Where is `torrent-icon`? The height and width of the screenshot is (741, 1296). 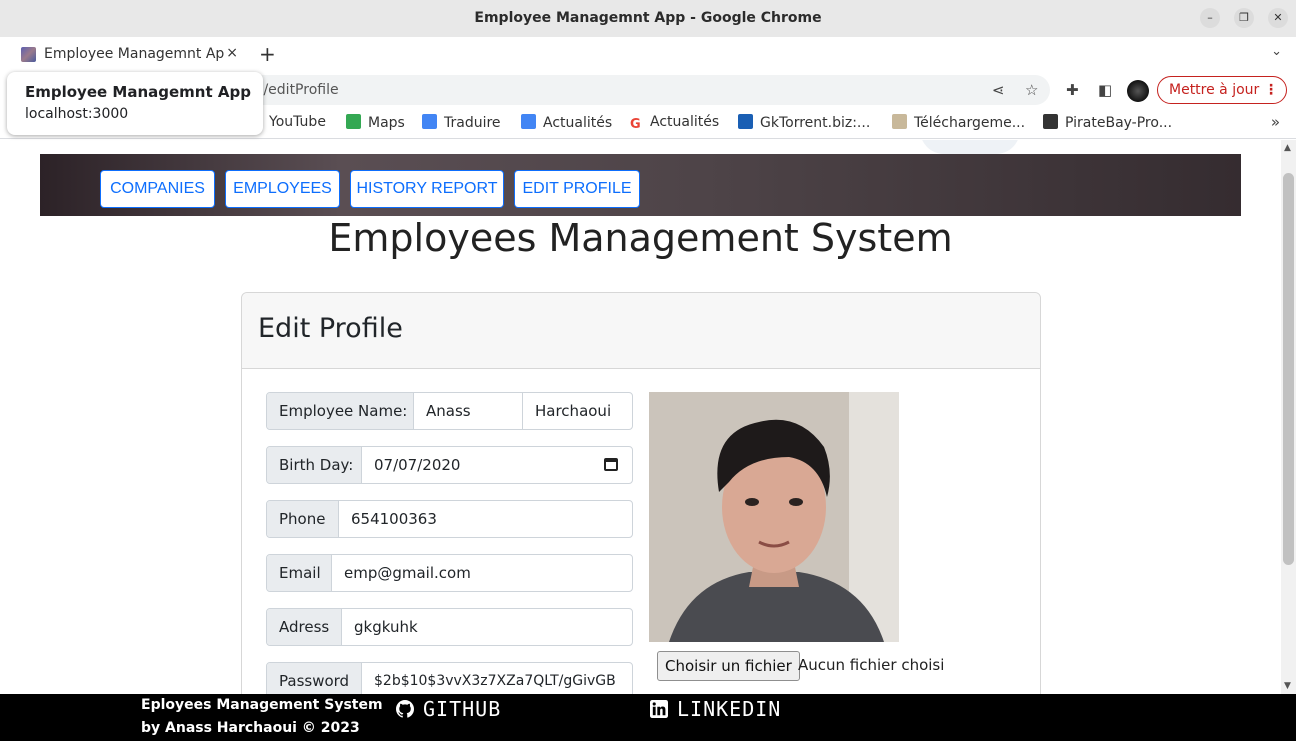
torrent-icon is located at coordinates (899, 121).